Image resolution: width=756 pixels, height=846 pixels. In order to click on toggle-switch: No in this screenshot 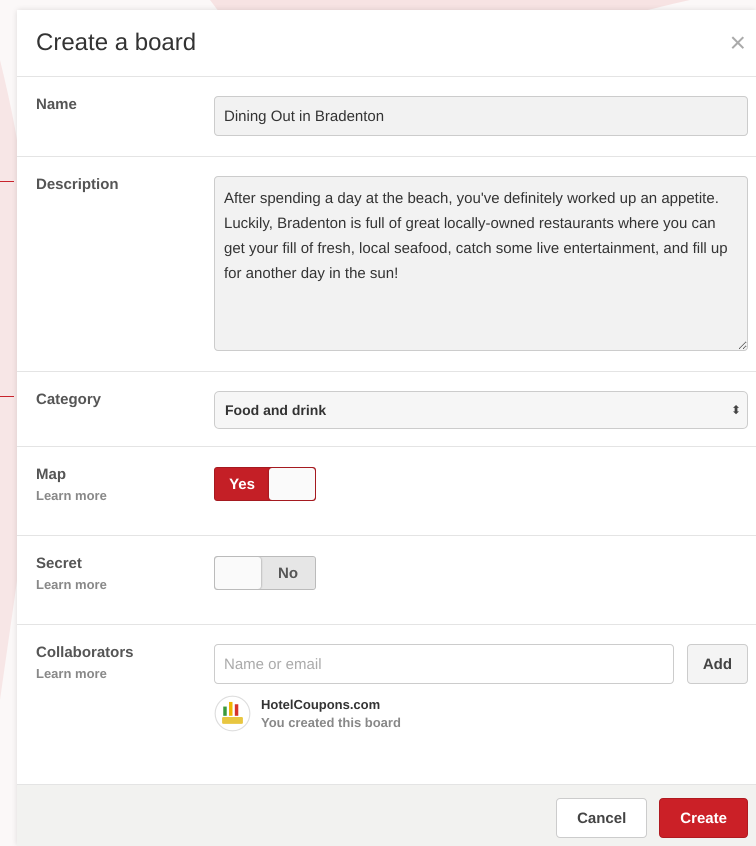, I will do `click(265, 573)`.